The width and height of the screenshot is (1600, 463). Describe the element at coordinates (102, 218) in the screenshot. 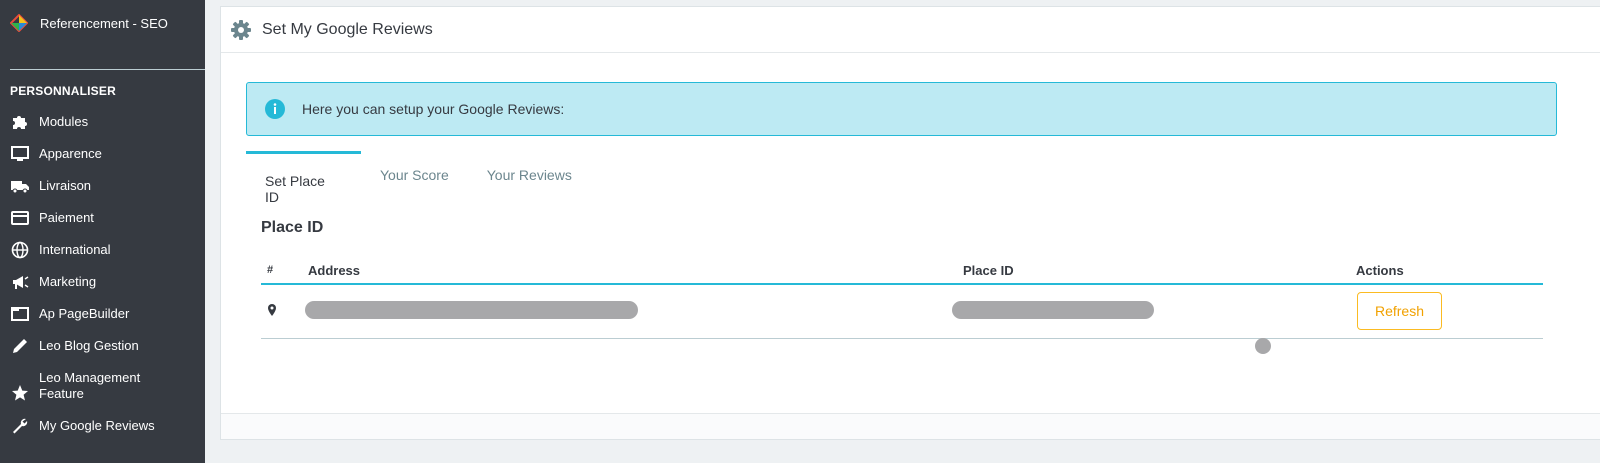

I see `sidebar-item-paiement: Paiement` at that location.